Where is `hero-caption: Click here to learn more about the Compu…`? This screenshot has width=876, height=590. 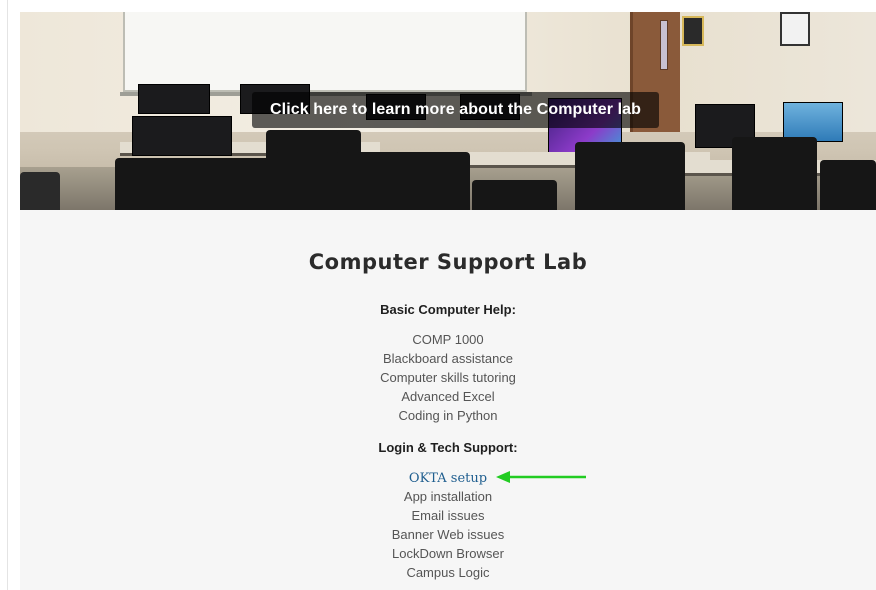 hero-caption: Click here to learn more about the Compu… is located at coordinates (455, 110).